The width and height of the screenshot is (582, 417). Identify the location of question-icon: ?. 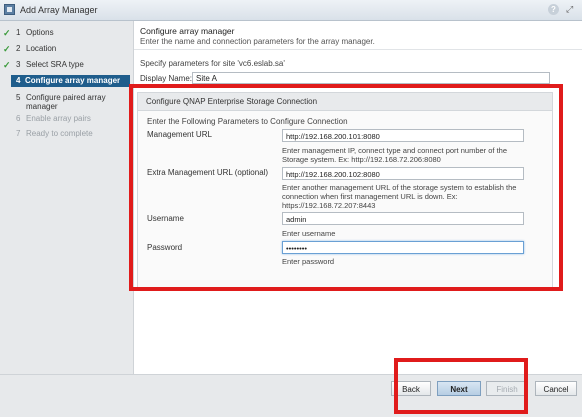
(553, 9).